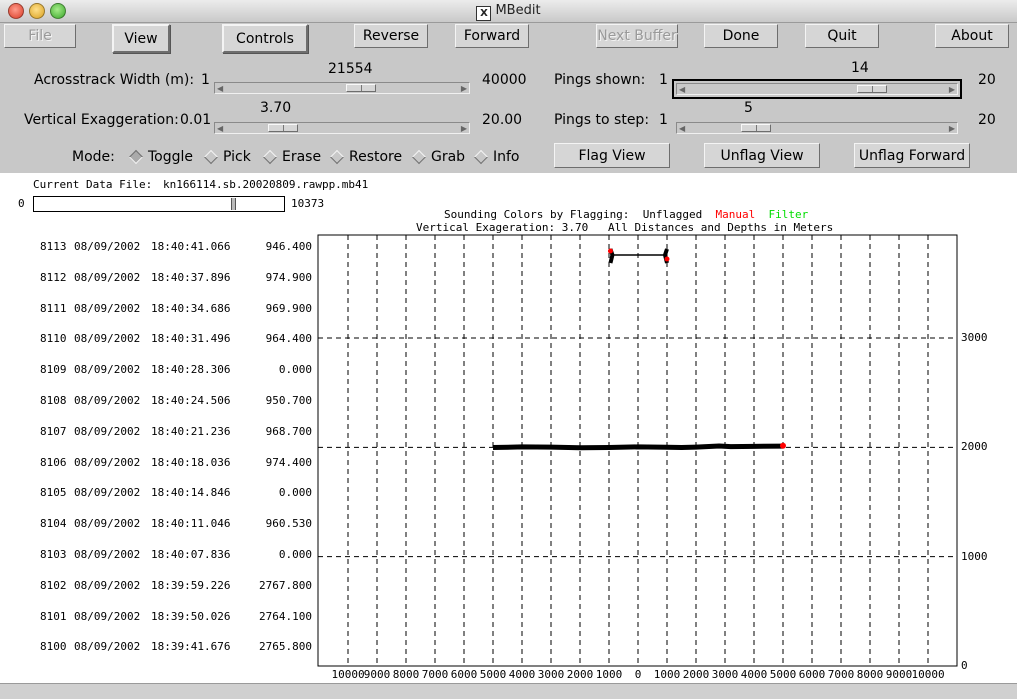 This screenshot has width=1017, height=699. What do you see at coordinates (788, 214) in the screenshot?
I see `legend-filter: Filter` at bounding box center [788, 214].